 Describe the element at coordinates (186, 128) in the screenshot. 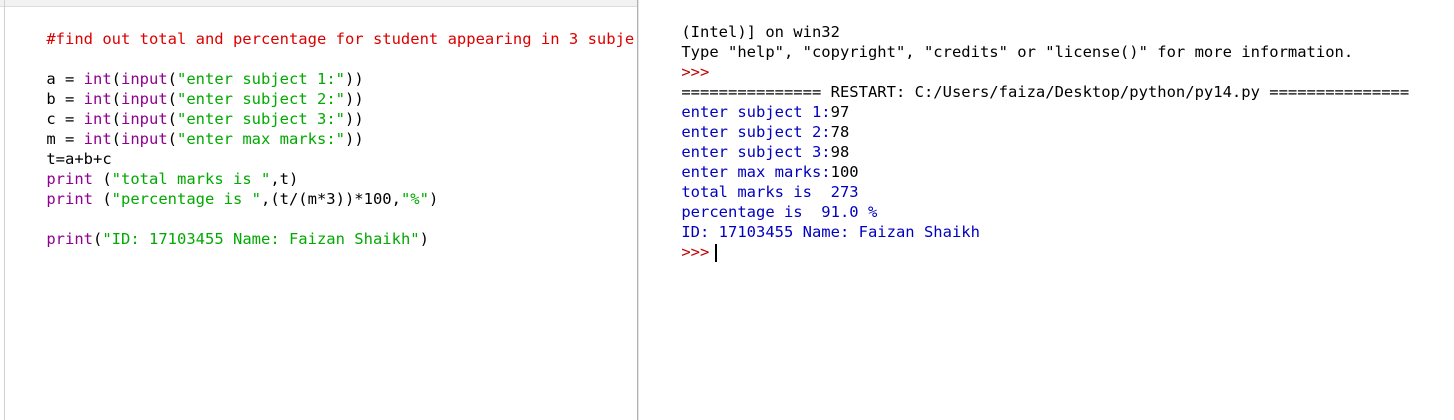

I see `code-line-m: m = int(input("enter max marks:"))` at that location.